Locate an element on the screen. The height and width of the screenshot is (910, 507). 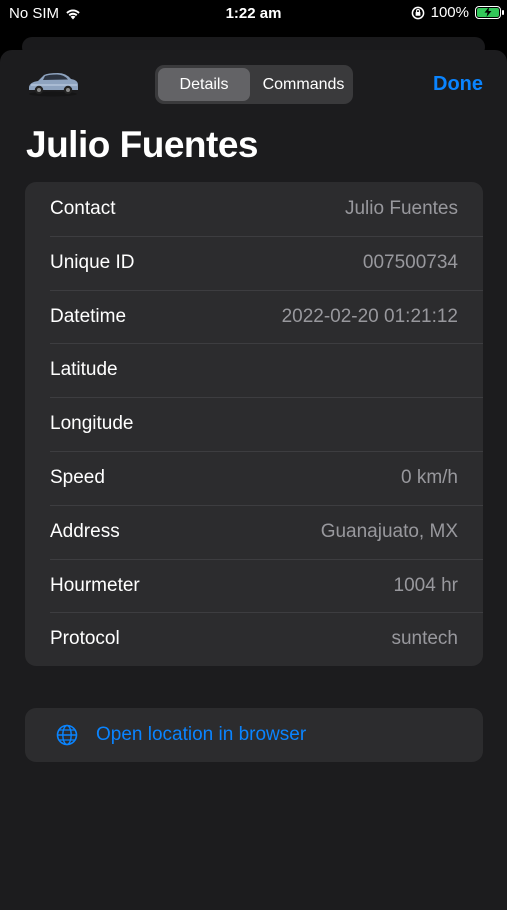
orientation-lock-icon is located at coordinates (417, 12).